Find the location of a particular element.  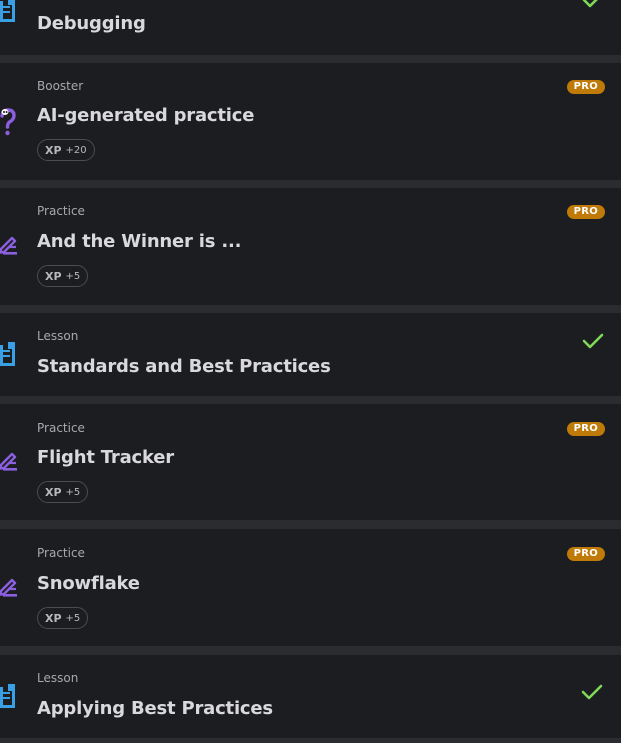

item-title: Standards and Best Practices is located at coordinates (184, 366).